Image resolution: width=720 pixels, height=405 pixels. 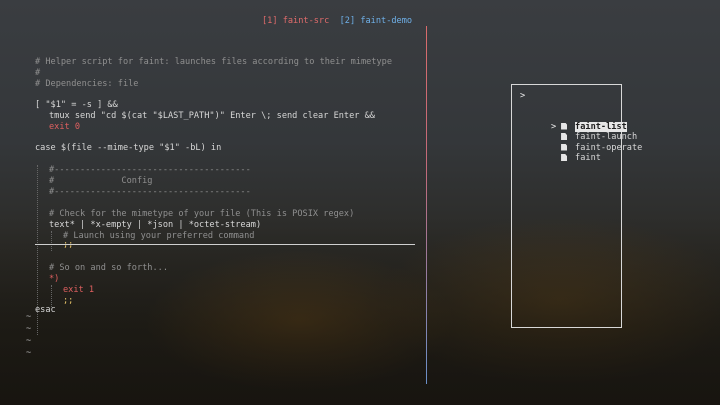 What do you see at coordinates (376, 21) in the screenshot?
I see `tab-faint-demo: [2] faint-demo` at bounding box center [376, 21].